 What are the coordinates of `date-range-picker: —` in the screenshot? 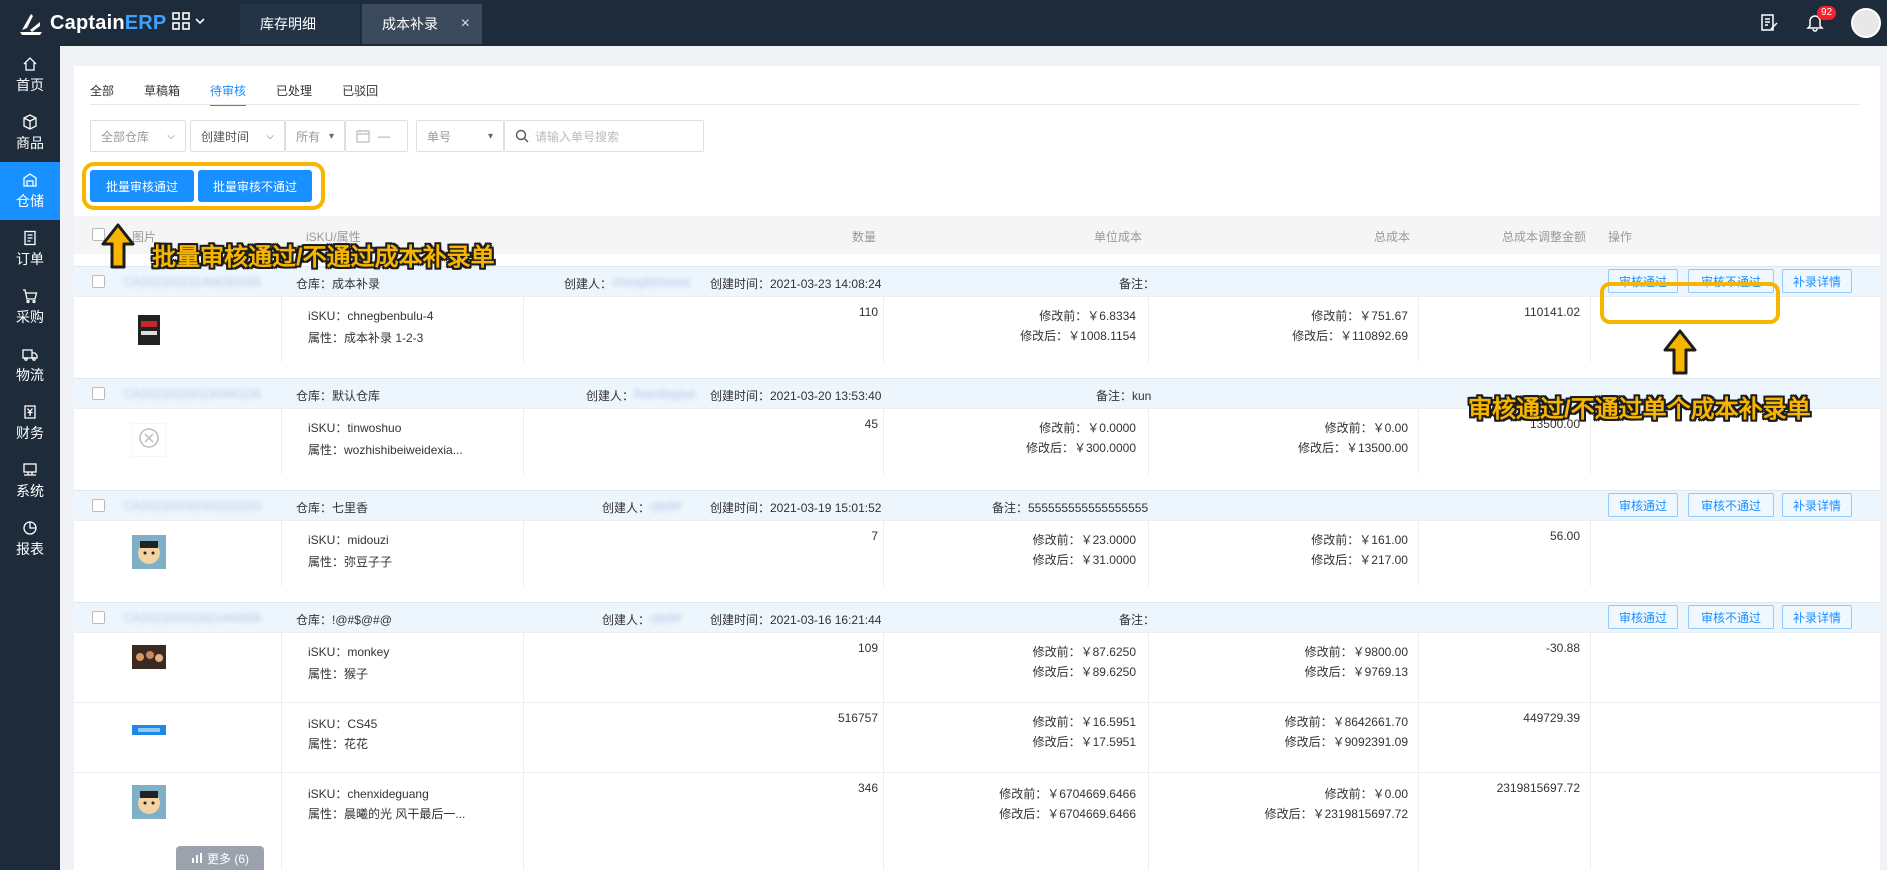 It's located at (376, 136).